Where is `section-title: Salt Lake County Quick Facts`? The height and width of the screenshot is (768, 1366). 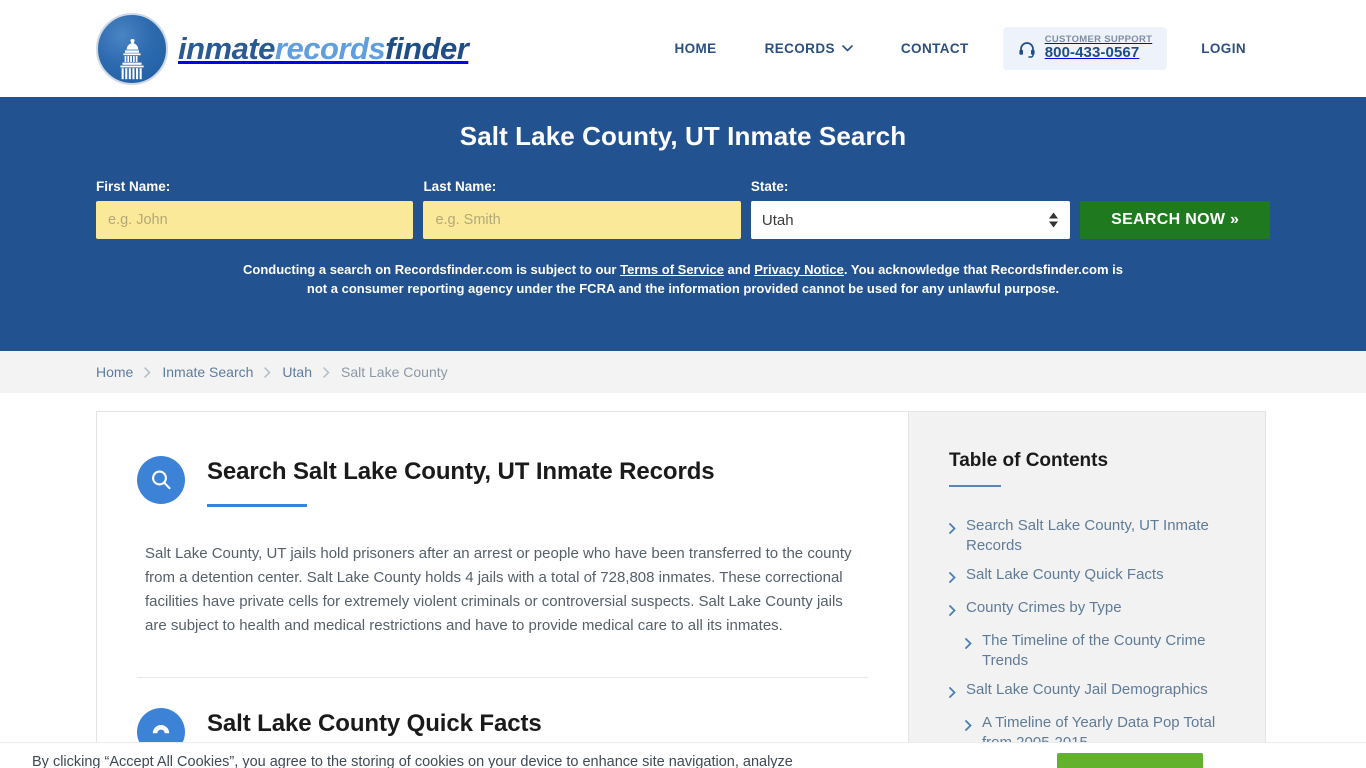 section-title: Salt Lake County Quick Facts is located at coordinates (374, 723).